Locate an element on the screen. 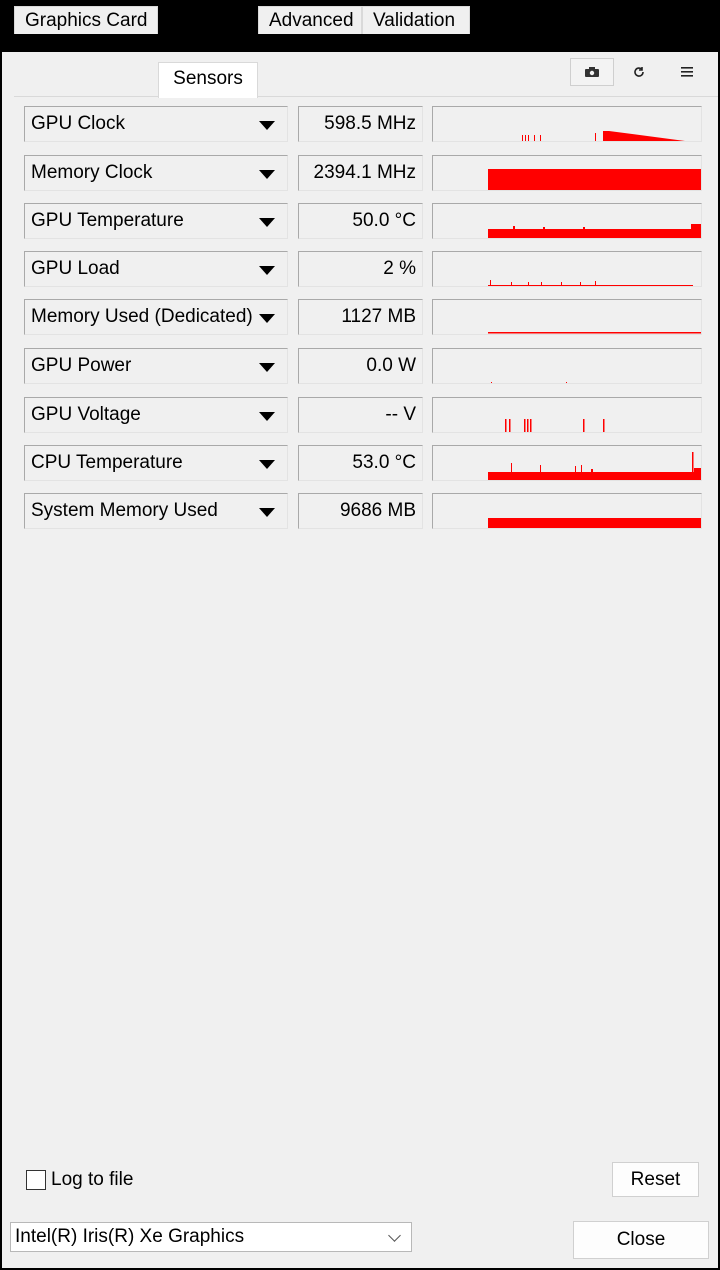 The width and height of the screenshot is (720, 1270). sensor-name-label: GPU Voltage is located at coordinates (86, 414).